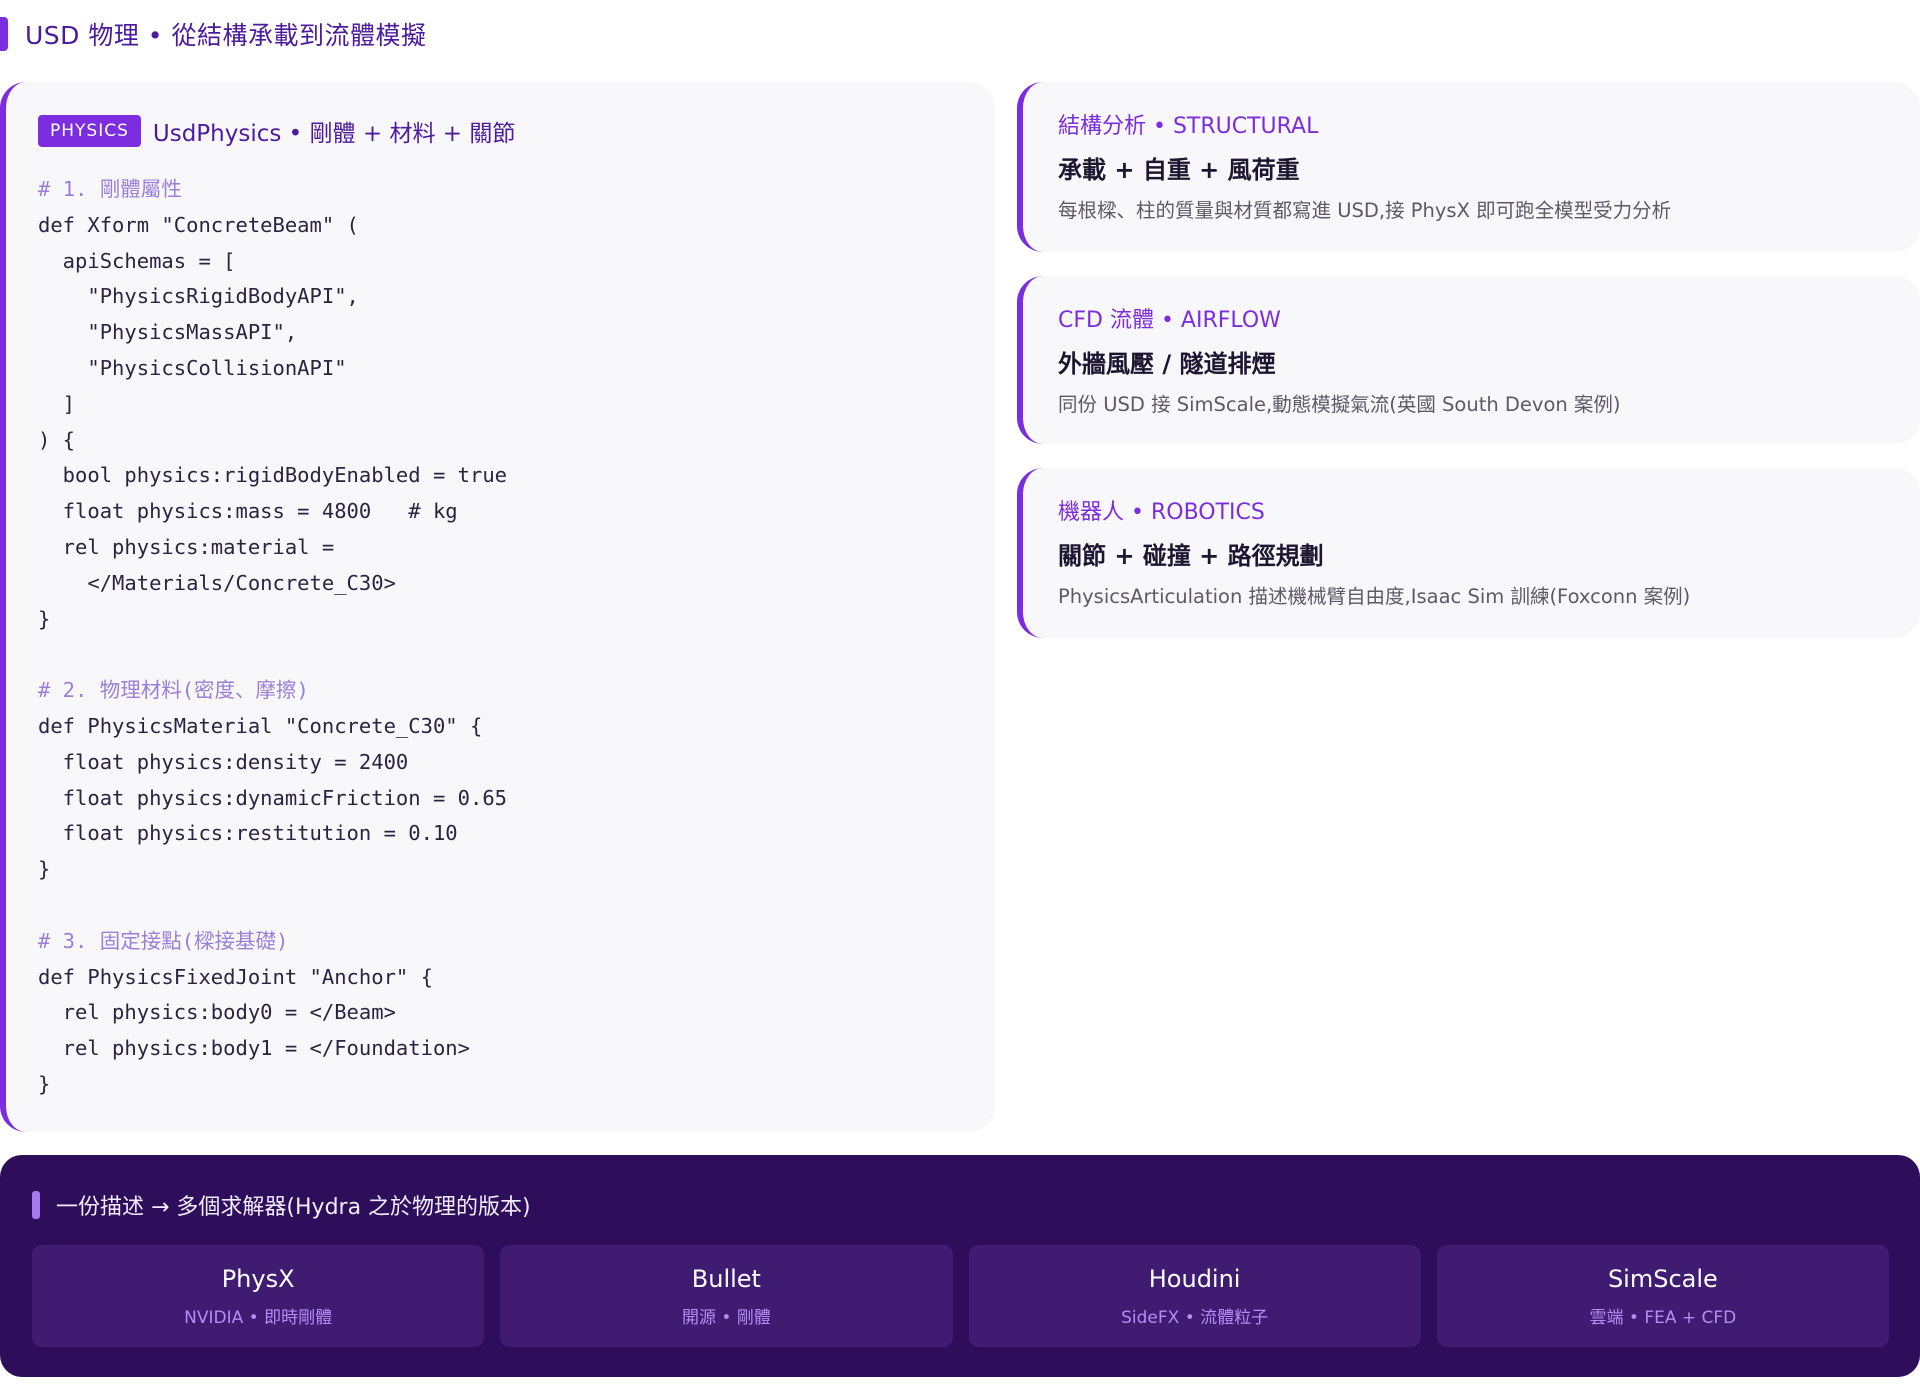  Describe the element at coordinates (1188, 126) in the screenshot. I see `card-kicker: 結構分析 • STRUCTURAL` at that location.